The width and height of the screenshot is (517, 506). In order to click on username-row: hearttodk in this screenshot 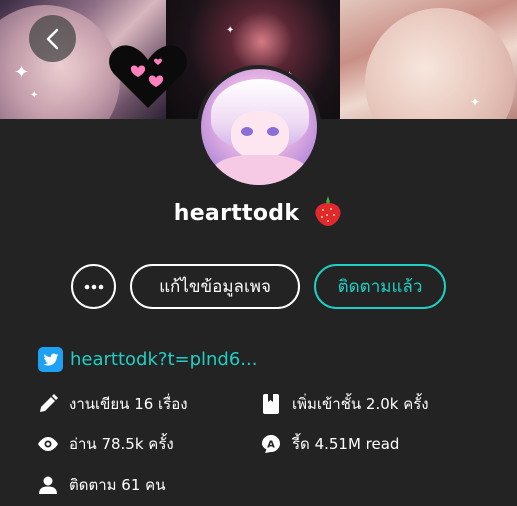, I will do `click(258, 214)`.